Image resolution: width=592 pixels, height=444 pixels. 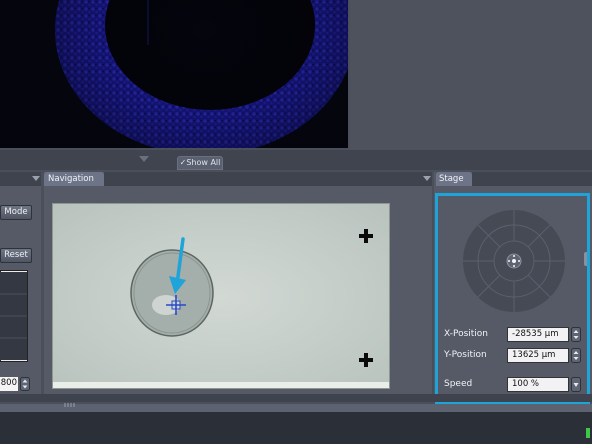 I want to click on navigation-header-bar, so click(x=268, y=179).